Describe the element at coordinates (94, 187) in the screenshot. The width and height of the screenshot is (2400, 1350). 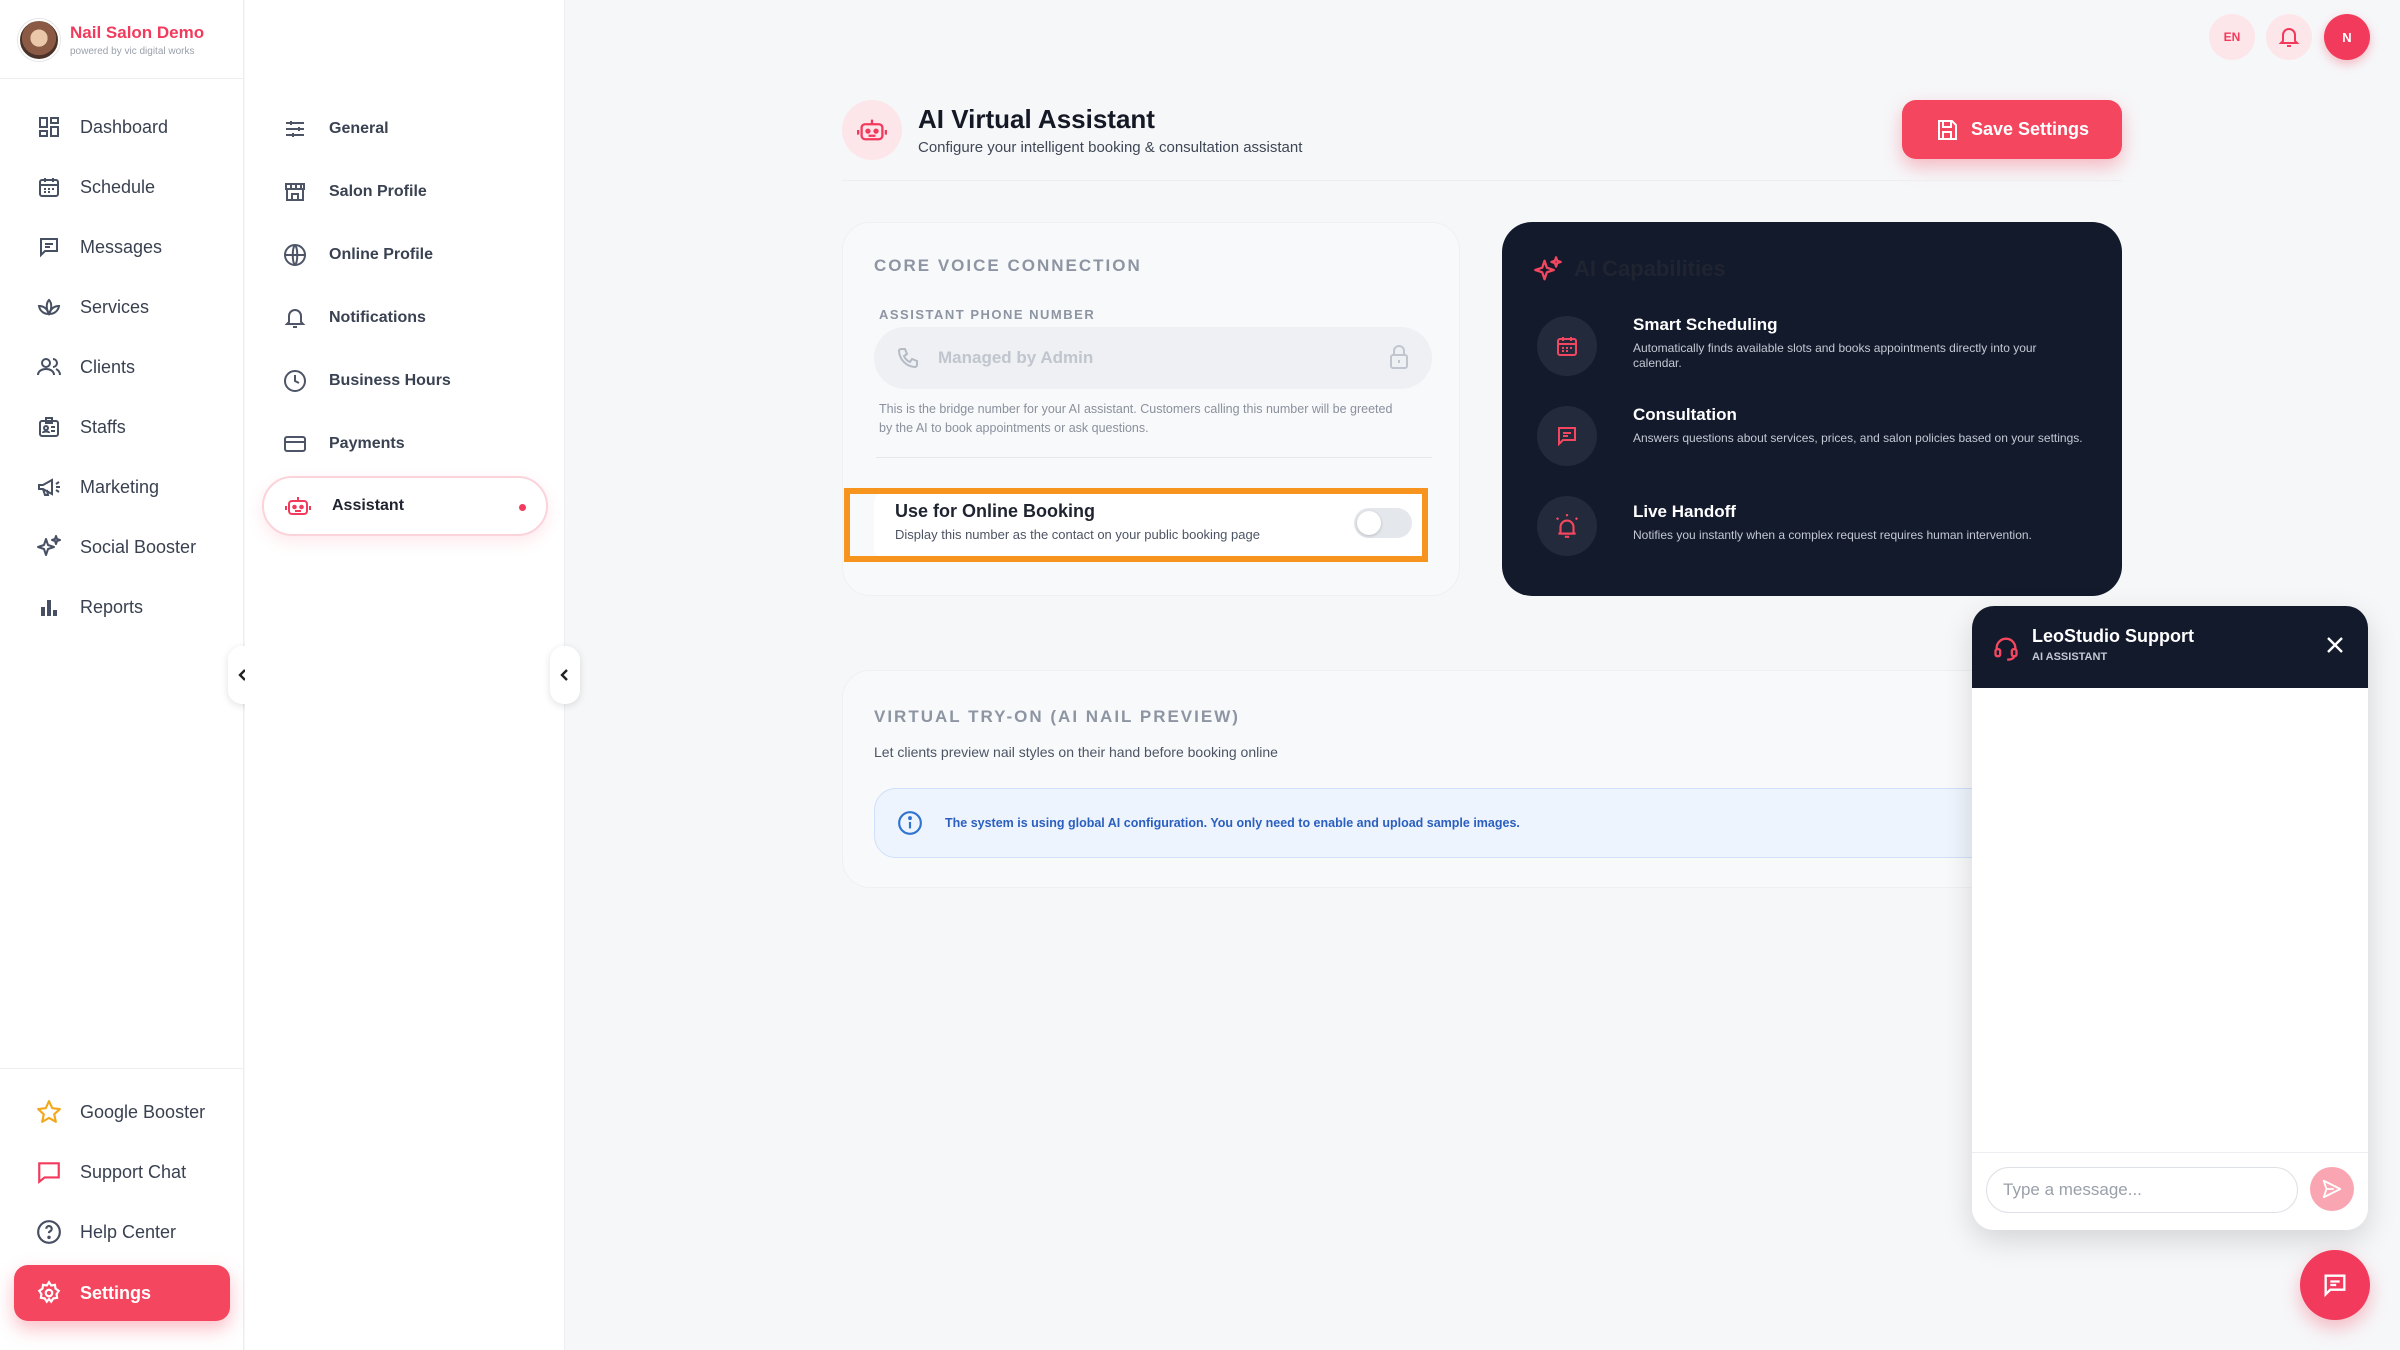
I see `sidebar-item-schedule: Schedule` at that location.